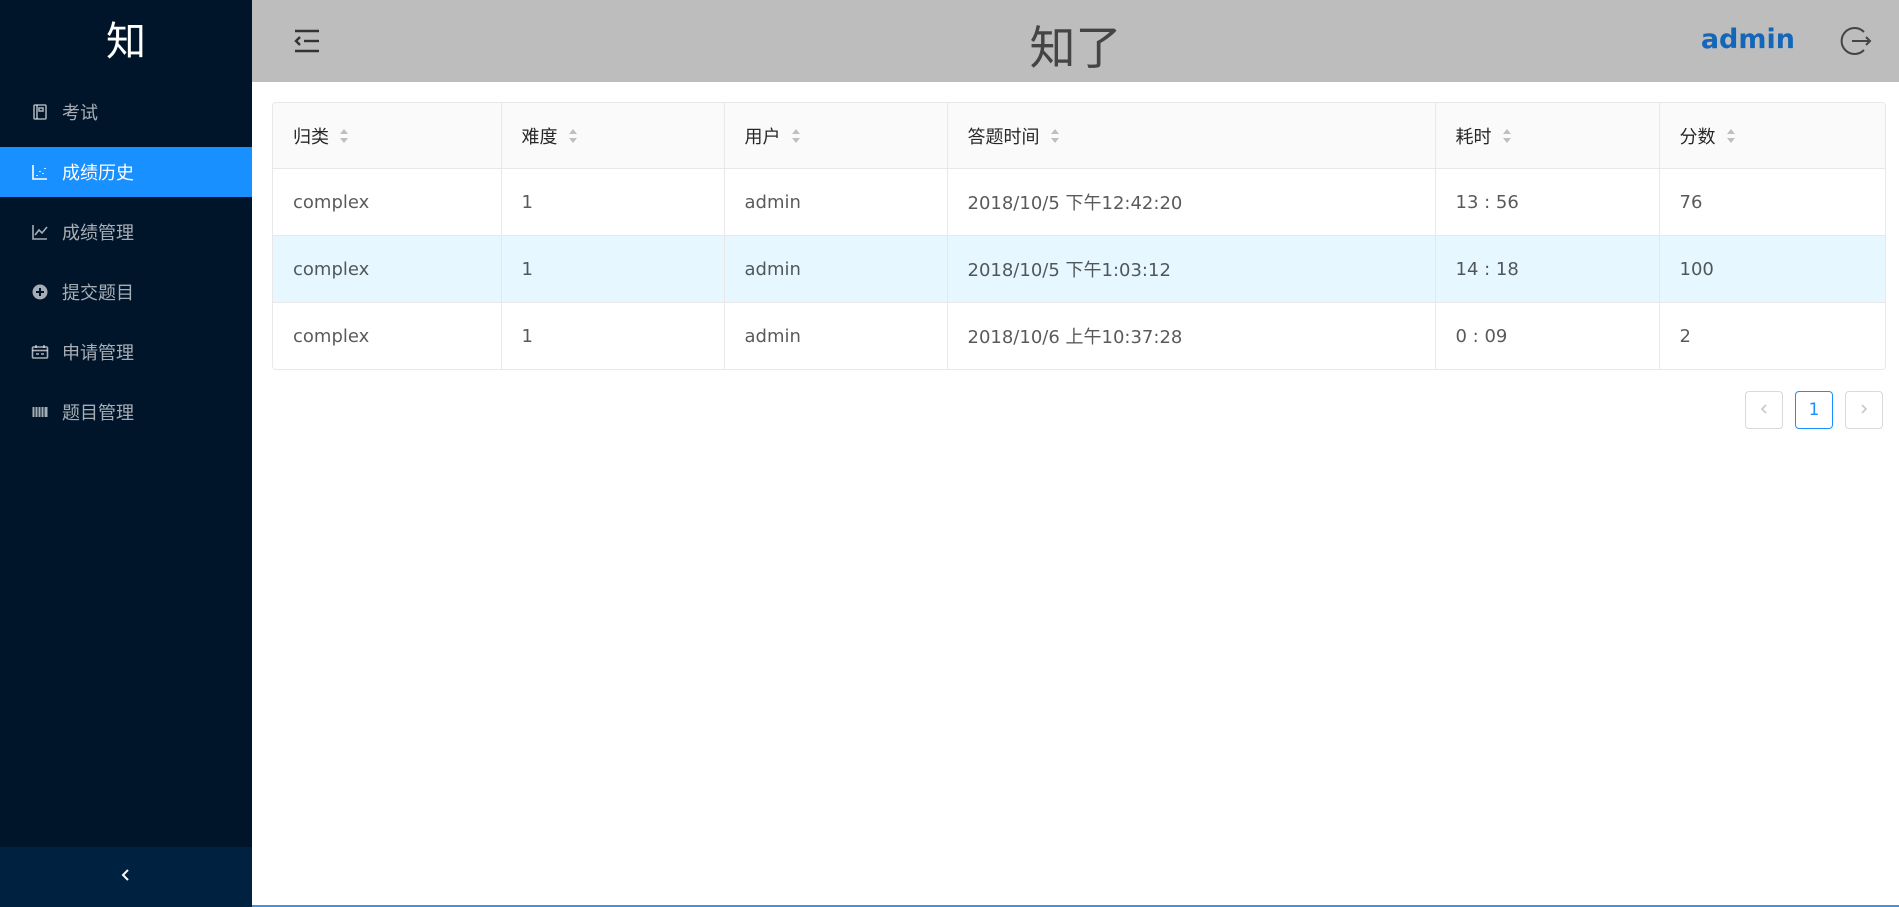 Image resolution: width=1899 pixels, height=907 pixels. What do you see at coordinates (126, 42) in the screenshot?
I see `logo: 知` at bounding box center [126, 42].